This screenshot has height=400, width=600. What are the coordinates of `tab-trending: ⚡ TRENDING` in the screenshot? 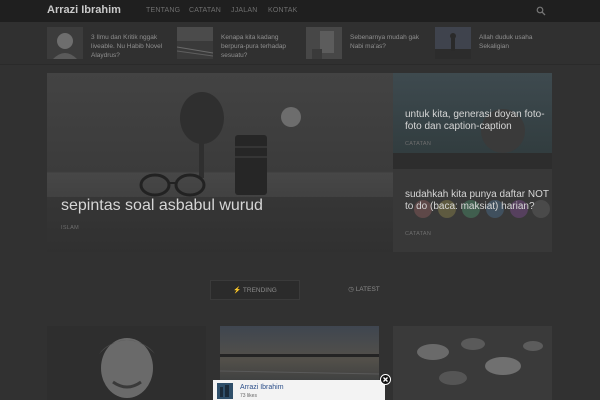 It's located at (255, 290).